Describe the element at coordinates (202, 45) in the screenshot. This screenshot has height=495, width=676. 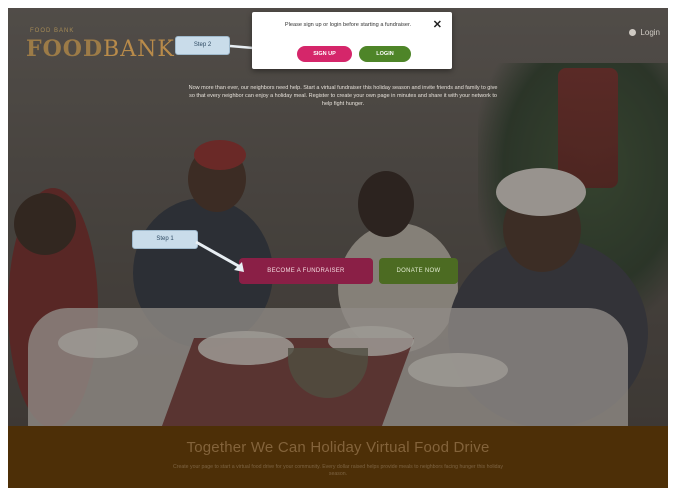
I see `step2-callout: Step 2` at that location.